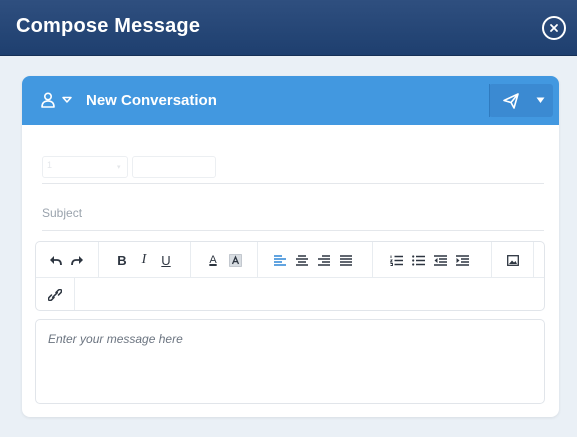  I want to click on compose-titlebar: Compose Message, so click(288, 28).